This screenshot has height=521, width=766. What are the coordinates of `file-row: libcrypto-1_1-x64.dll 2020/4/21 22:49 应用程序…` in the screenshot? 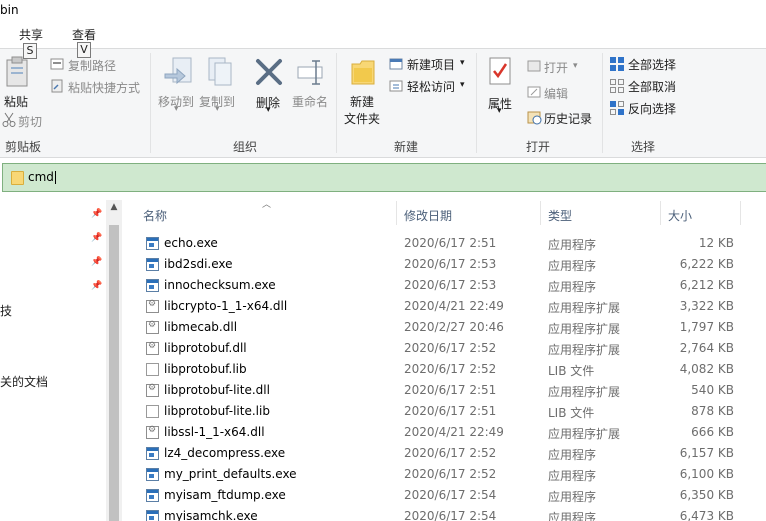 It's located at (445, 306).